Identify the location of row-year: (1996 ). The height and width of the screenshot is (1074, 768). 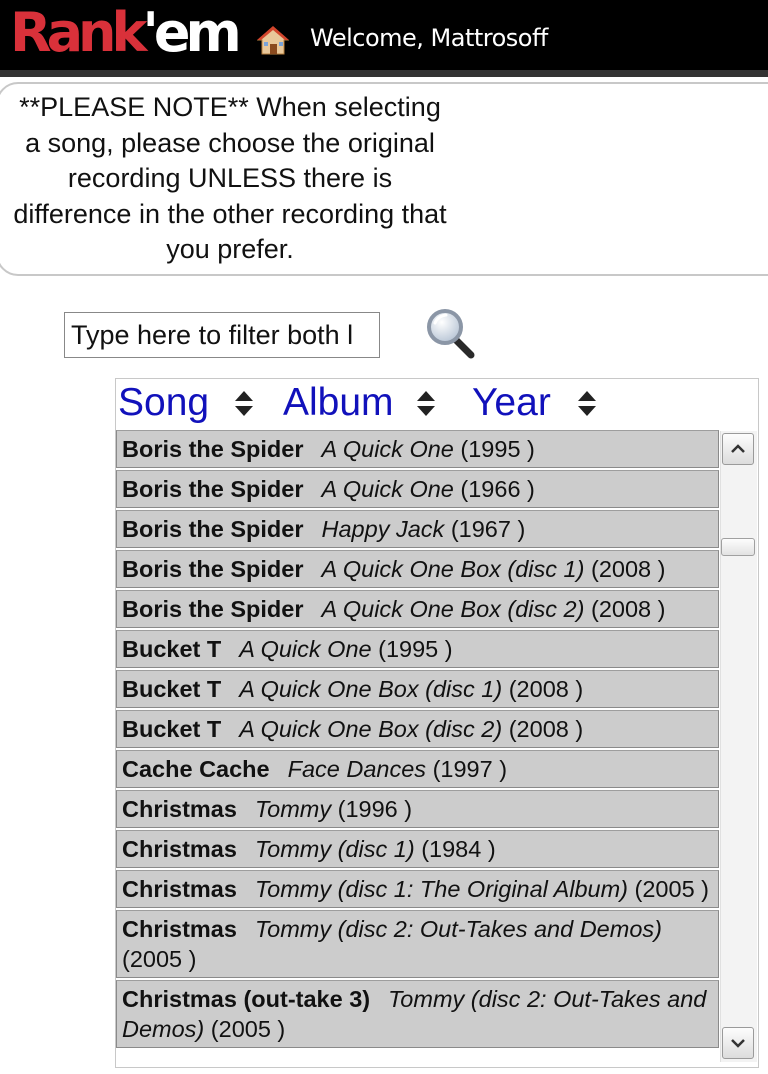
(375, 809).